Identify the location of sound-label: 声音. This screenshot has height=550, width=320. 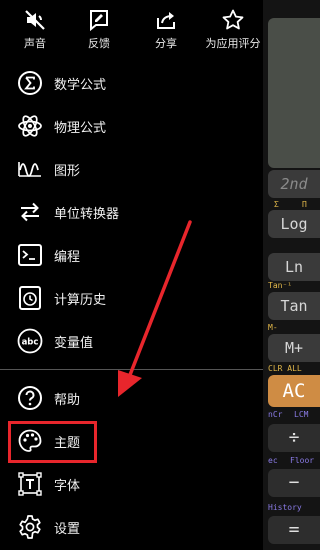
(35, 43).